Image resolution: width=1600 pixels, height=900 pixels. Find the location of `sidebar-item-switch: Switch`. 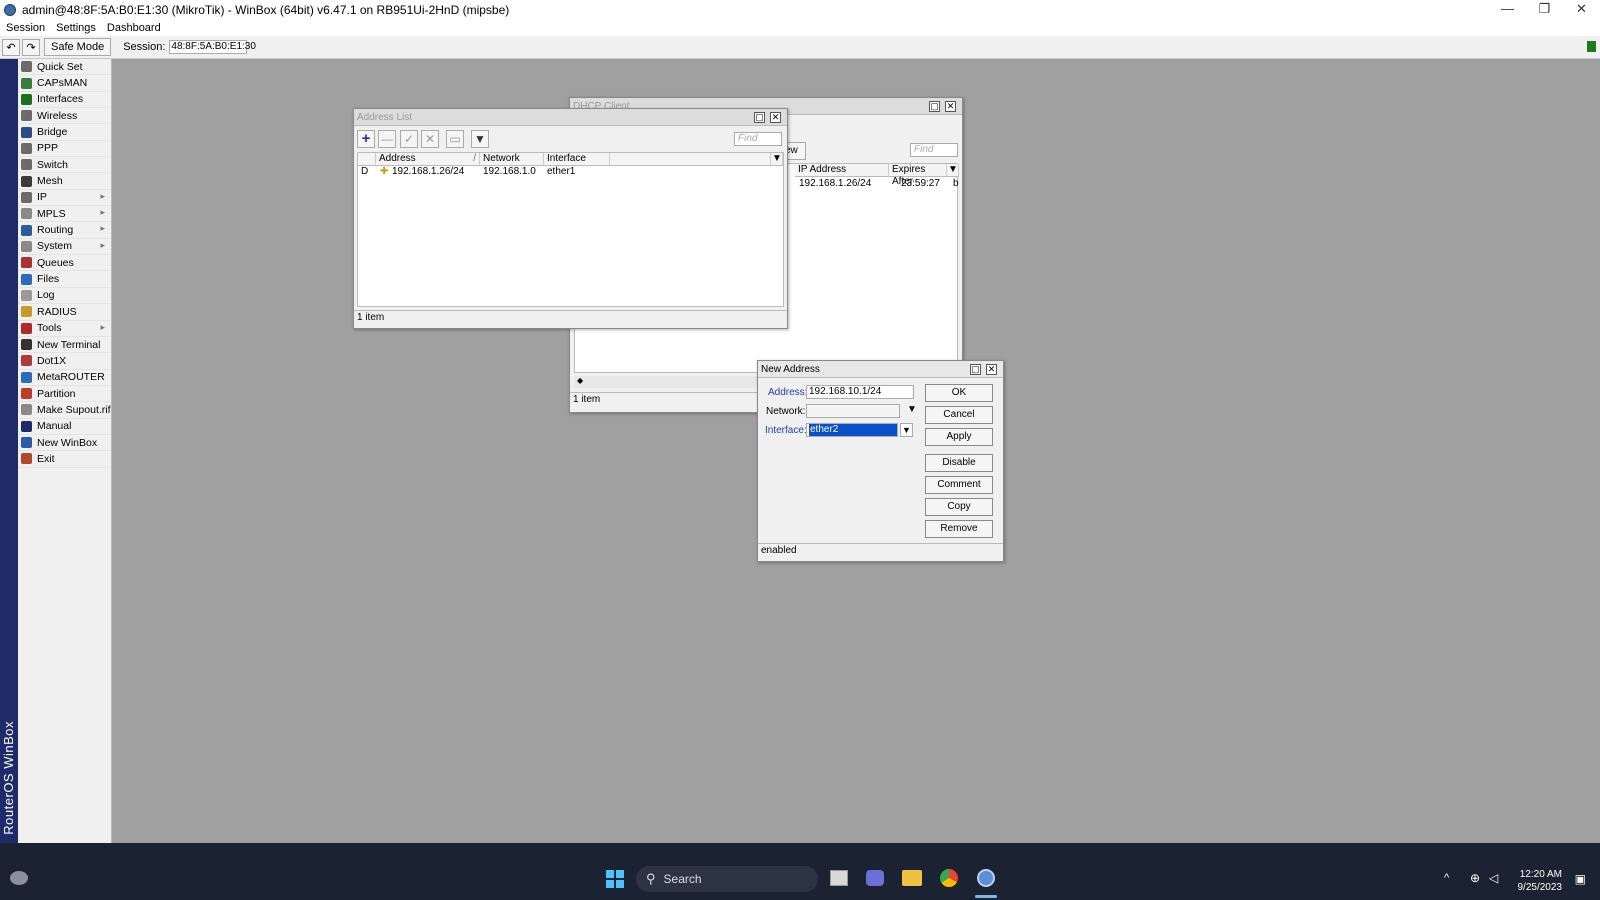

sidebar-item-switch: Switch is located at coordinates (64, 165).